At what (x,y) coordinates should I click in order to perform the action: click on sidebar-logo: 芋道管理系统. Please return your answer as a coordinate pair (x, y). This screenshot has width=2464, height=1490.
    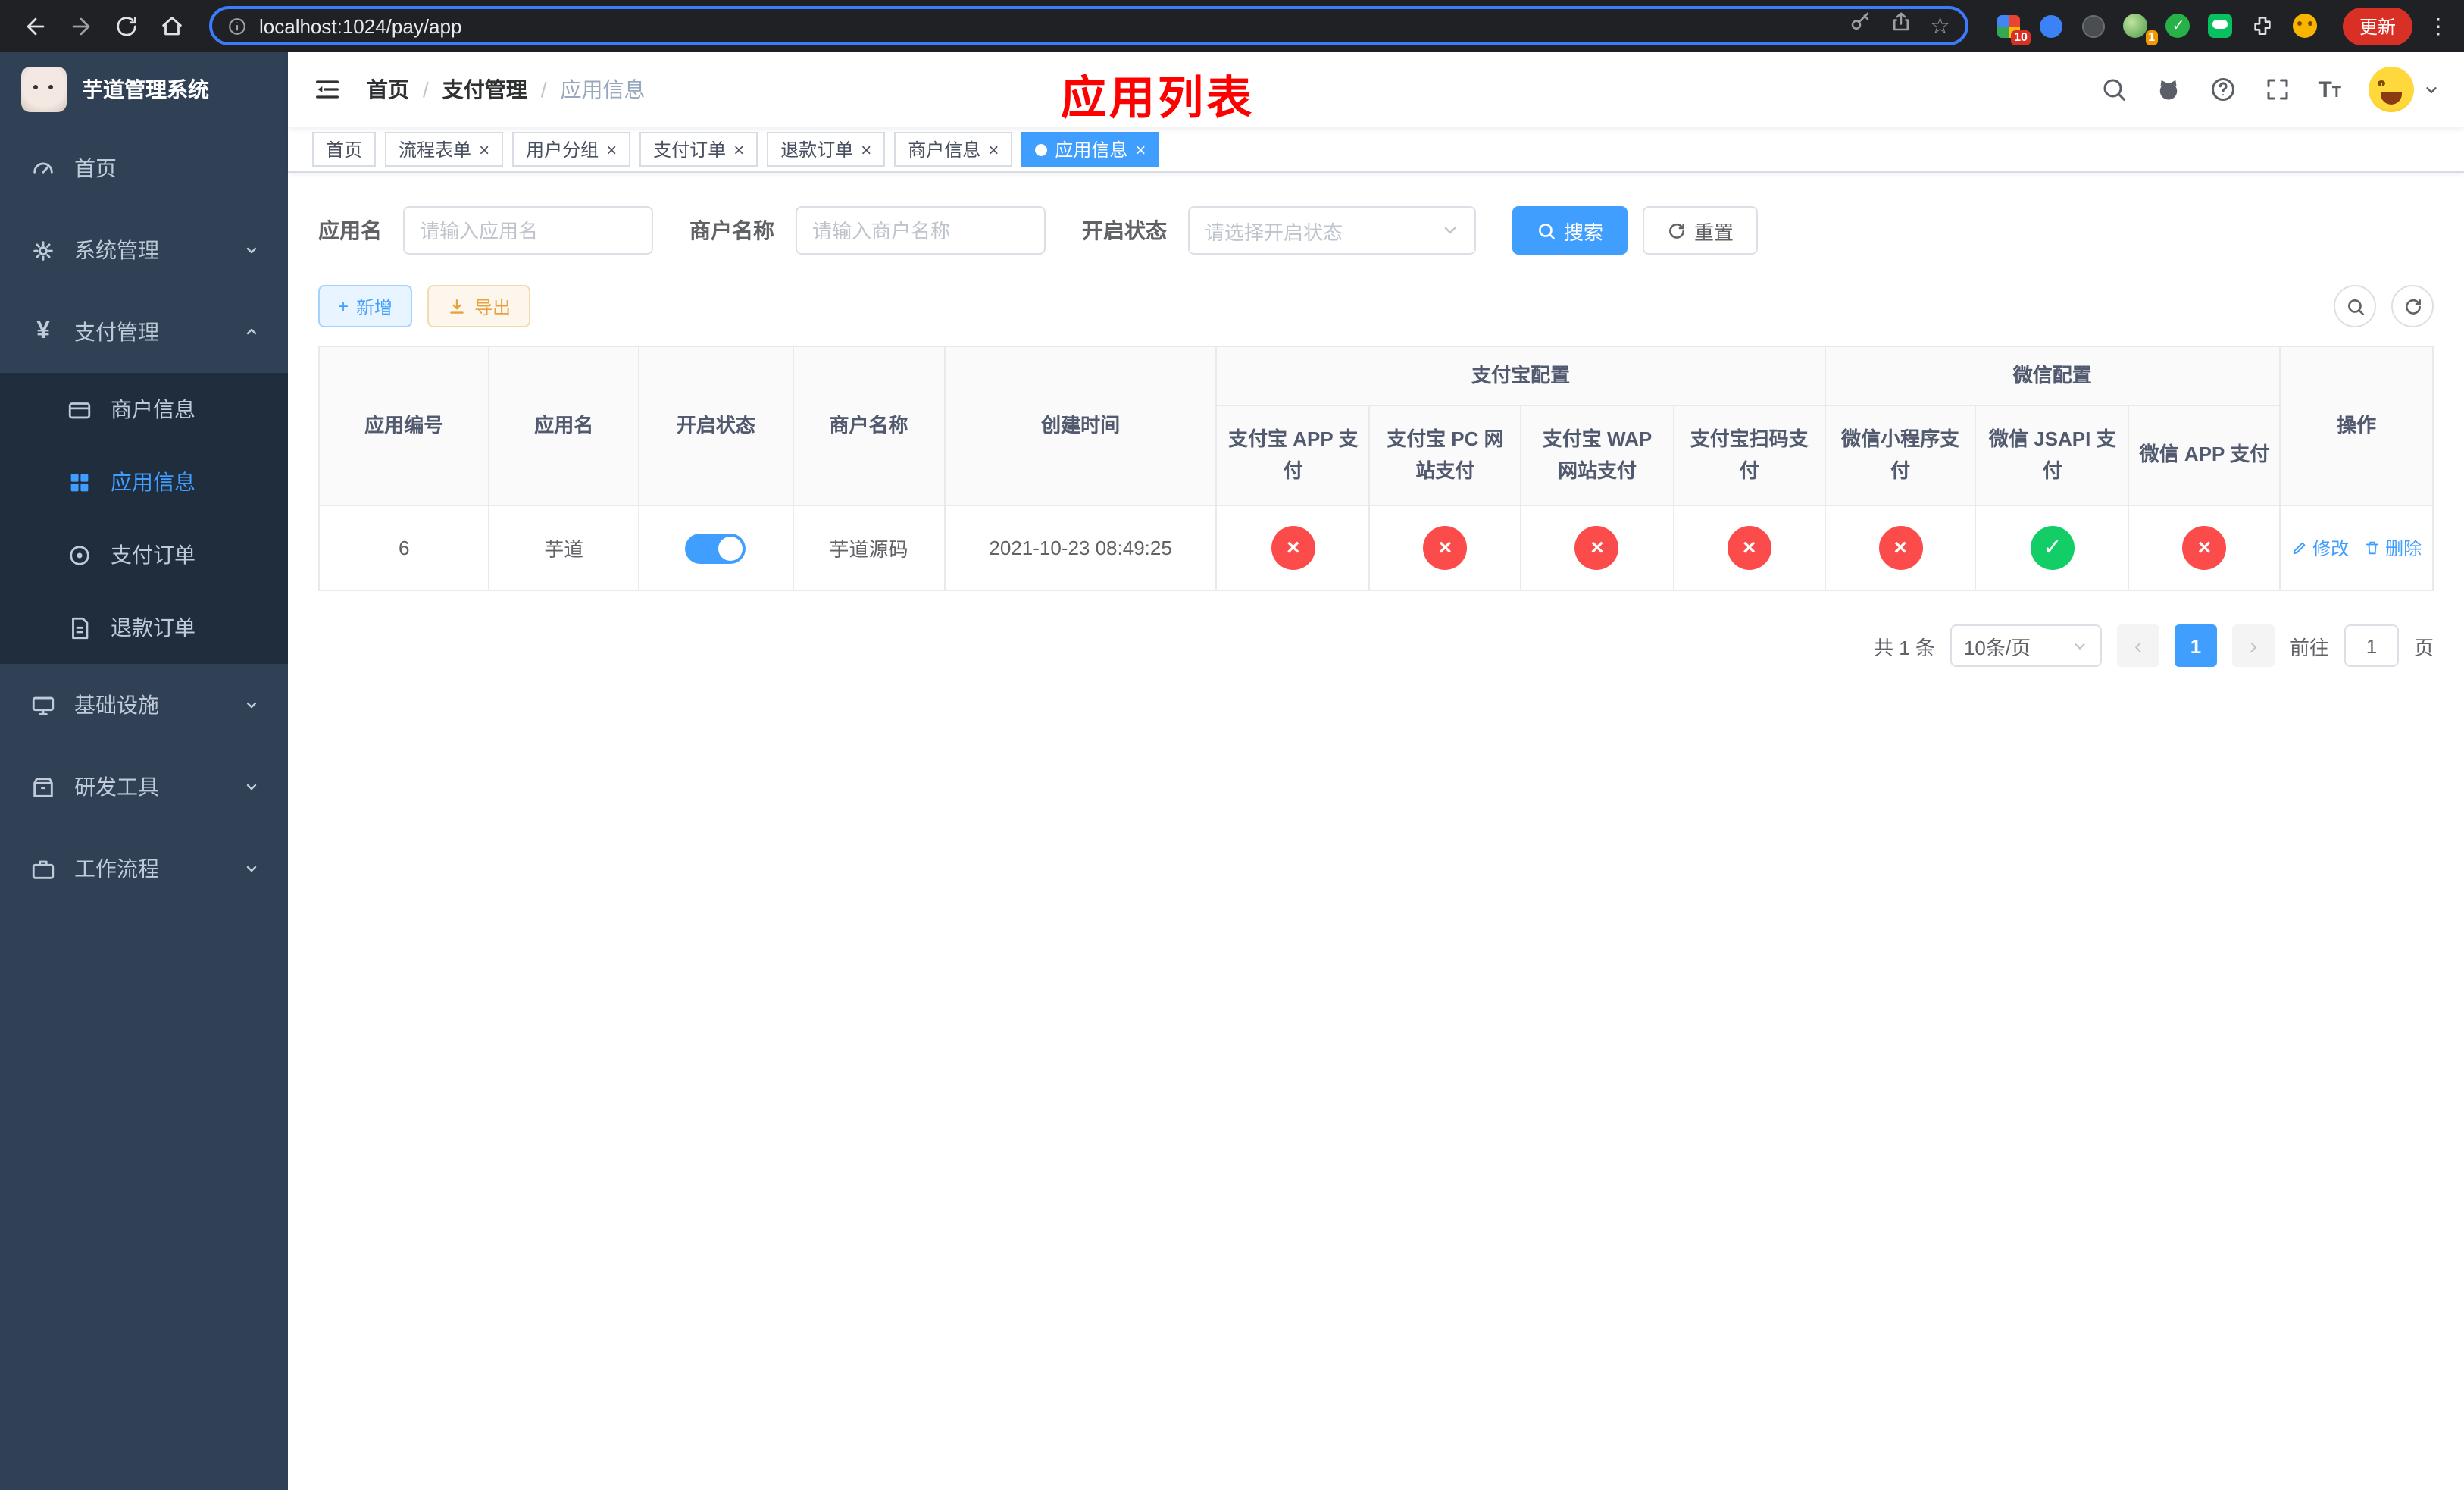
    Looking at the image, I should click on (144, 89).